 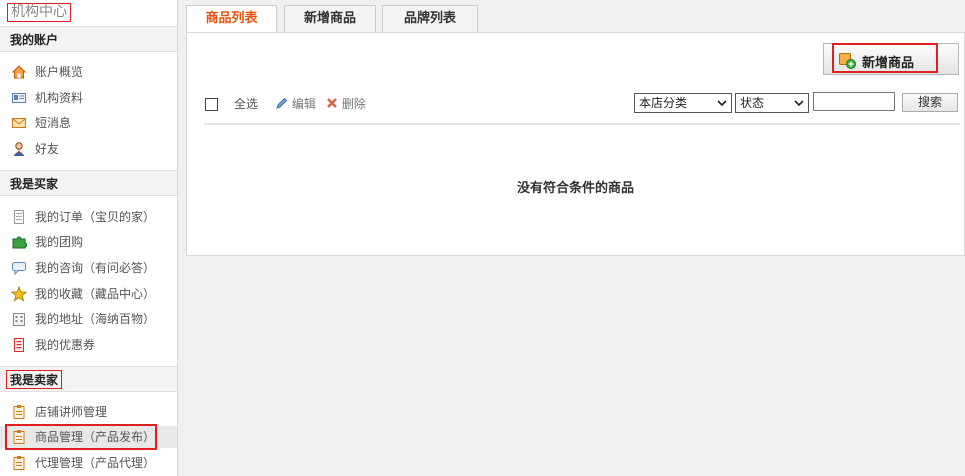 I want to click on sidebar-item-account-overview: 账户概览, so click(x=88, y=72).